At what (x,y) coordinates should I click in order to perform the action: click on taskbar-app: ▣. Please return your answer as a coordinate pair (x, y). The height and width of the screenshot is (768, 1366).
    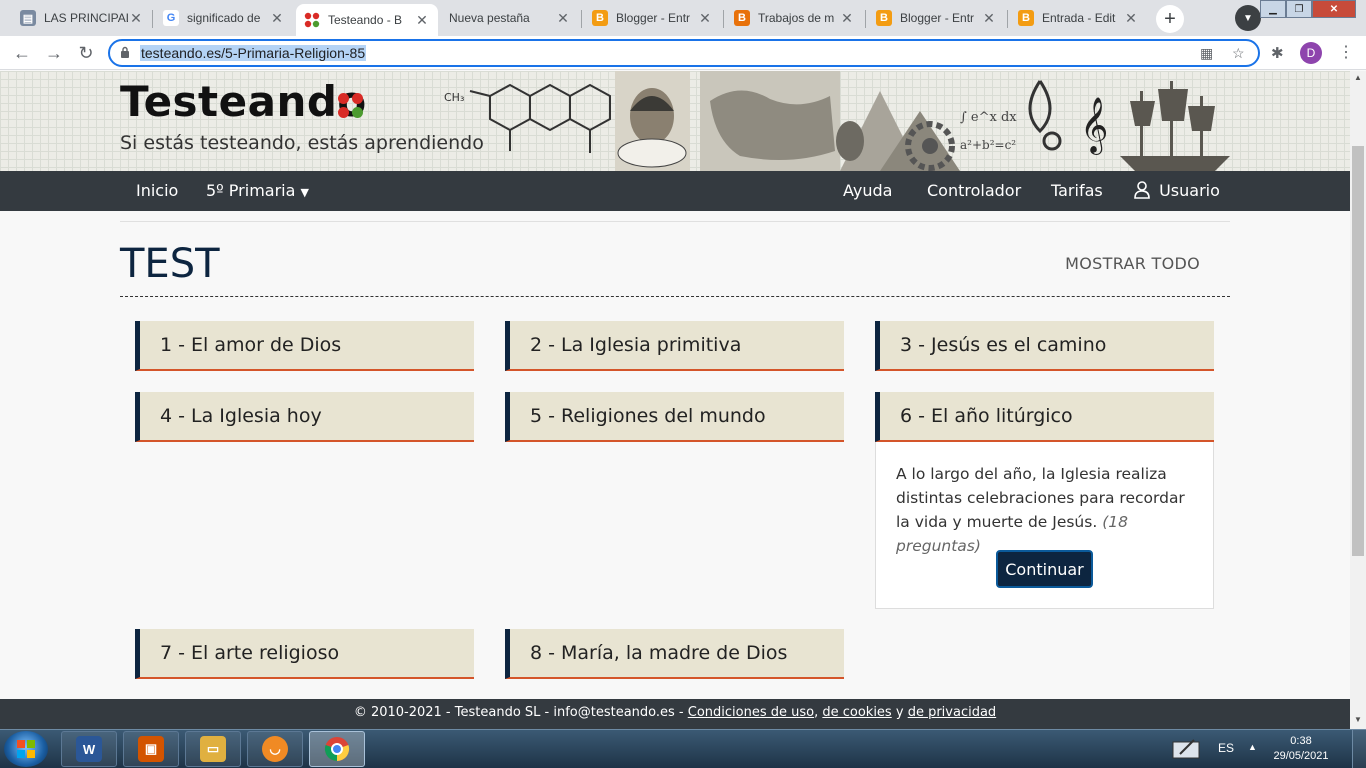
    Looking at the image, I should click on (151, 749).